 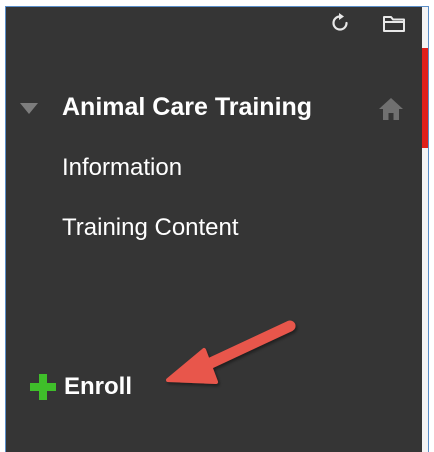 I want to click on home-icon, so click(x=391, y=109).